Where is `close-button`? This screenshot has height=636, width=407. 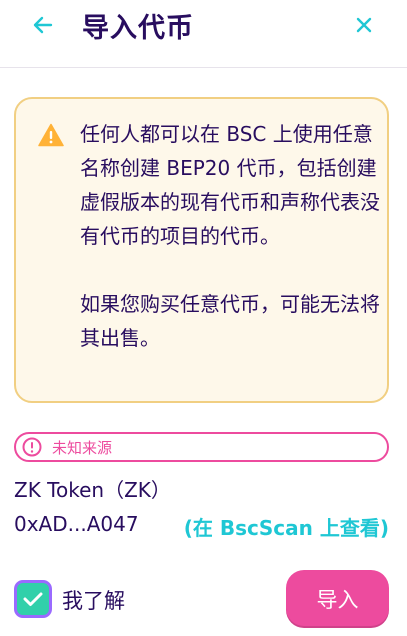
close-button is located at coordinates (364, 25).